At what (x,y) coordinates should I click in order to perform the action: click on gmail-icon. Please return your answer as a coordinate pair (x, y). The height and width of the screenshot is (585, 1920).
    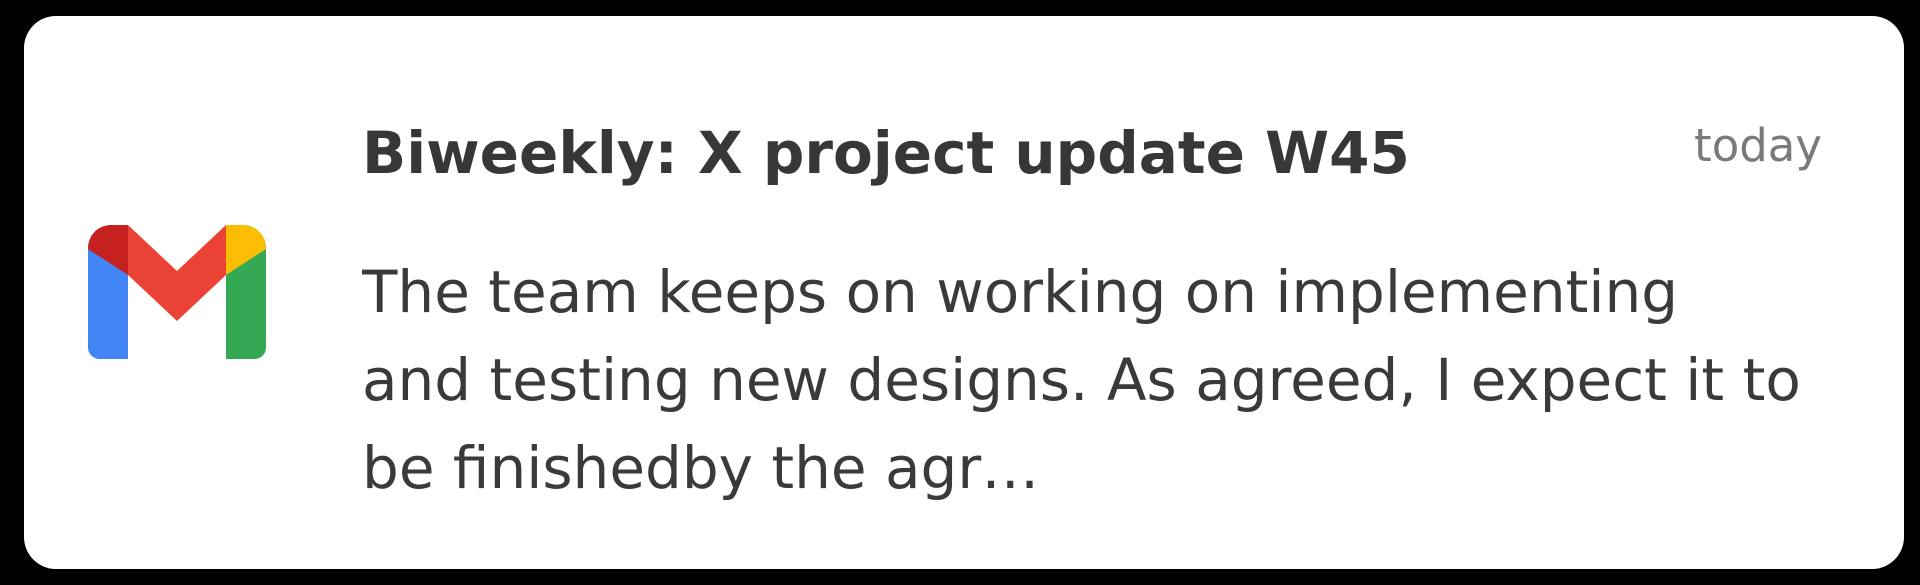
    Looking at the image, I should click on (177, 292).